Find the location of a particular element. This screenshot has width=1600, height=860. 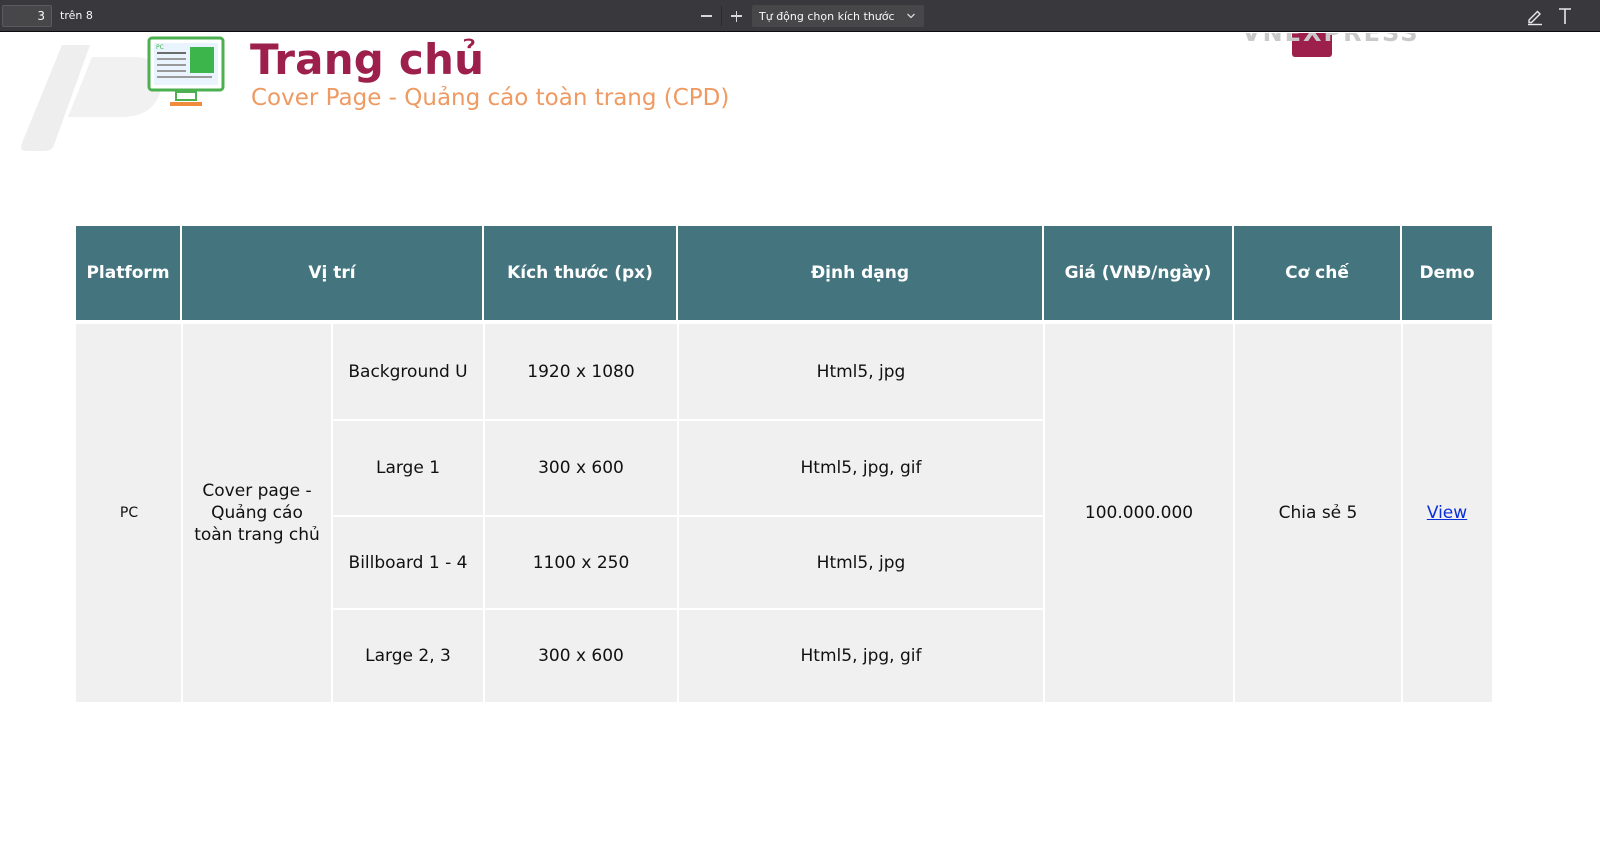

vnexpress-logo: VNEXPRESS is located at coordinates (1331, 45).